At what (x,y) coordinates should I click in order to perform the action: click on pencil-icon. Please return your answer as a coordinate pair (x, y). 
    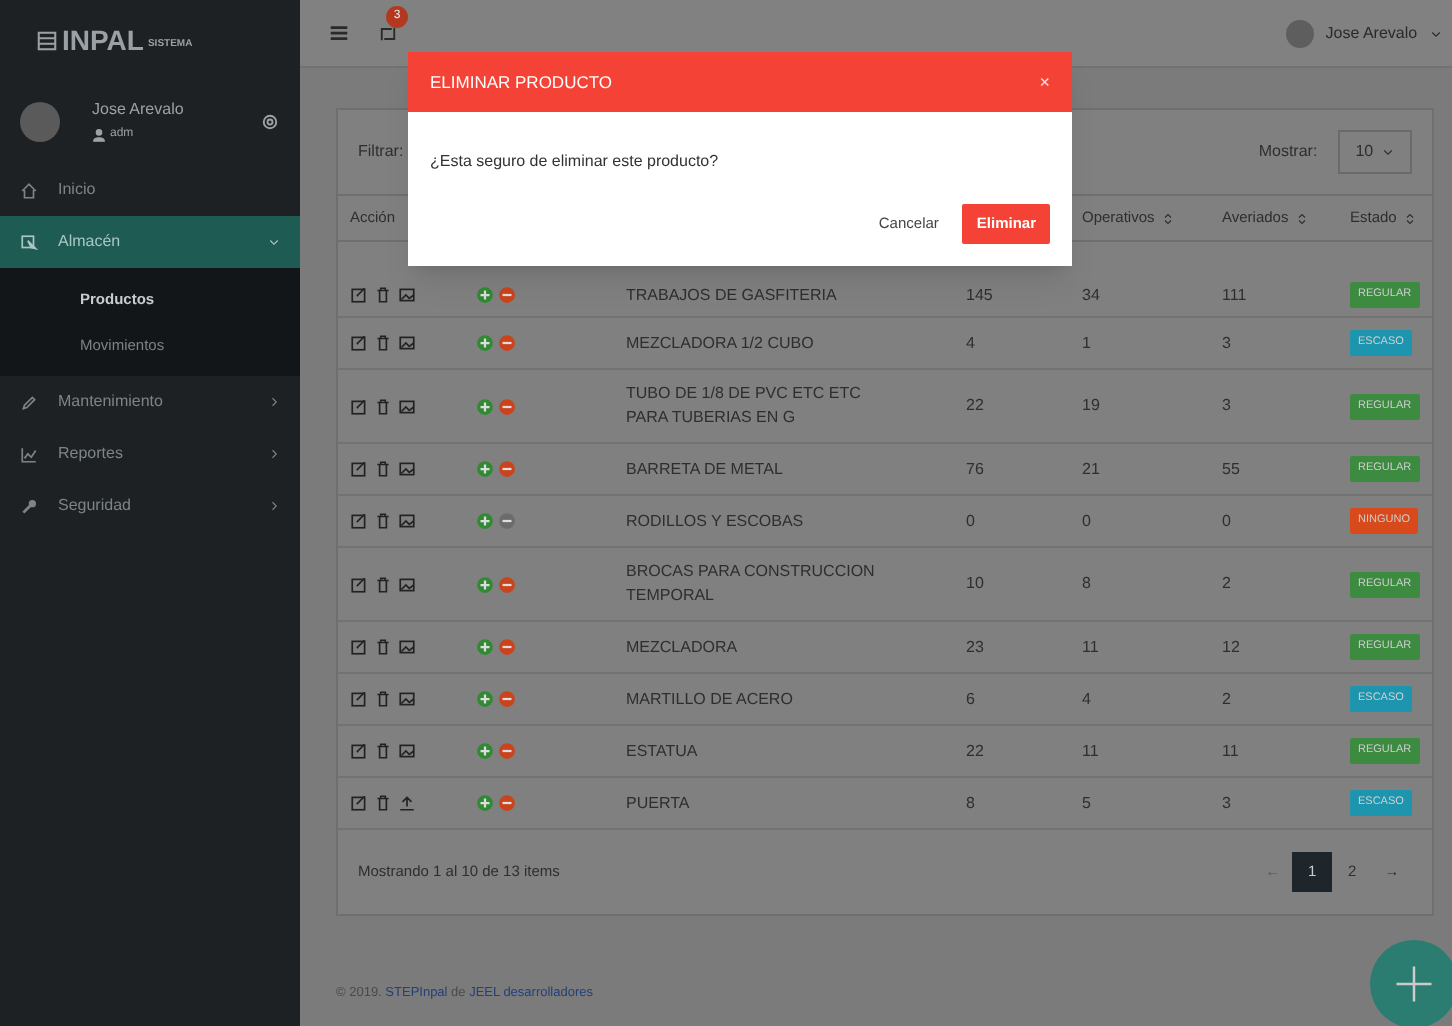
    Looking at the image, I should click on (29, 402).